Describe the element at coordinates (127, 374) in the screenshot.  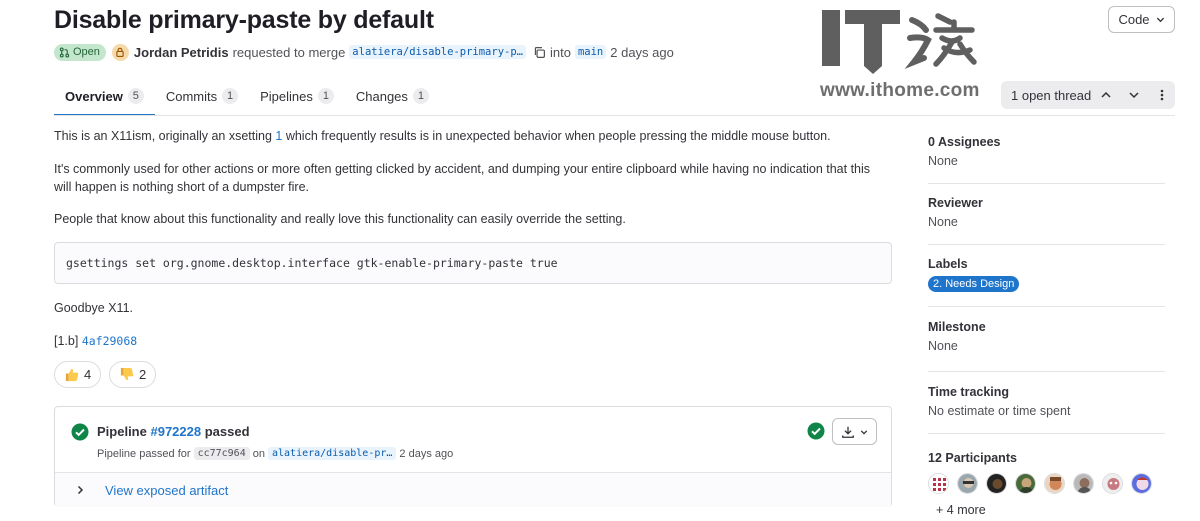
I see `thumbs-down-icon` at that location.